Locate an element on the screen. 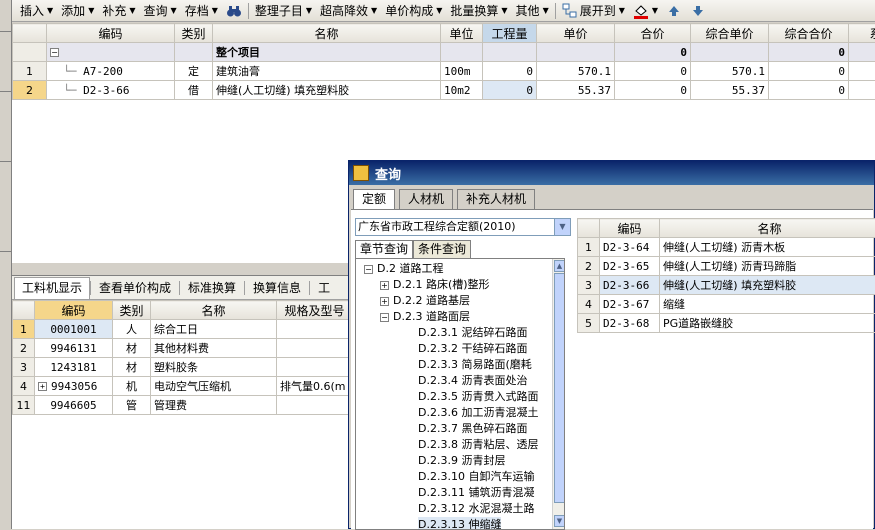 Image resolution: width=875 pixels, height=530 pixels. other-button: 其他▼ is located at coordinates (532, 11).